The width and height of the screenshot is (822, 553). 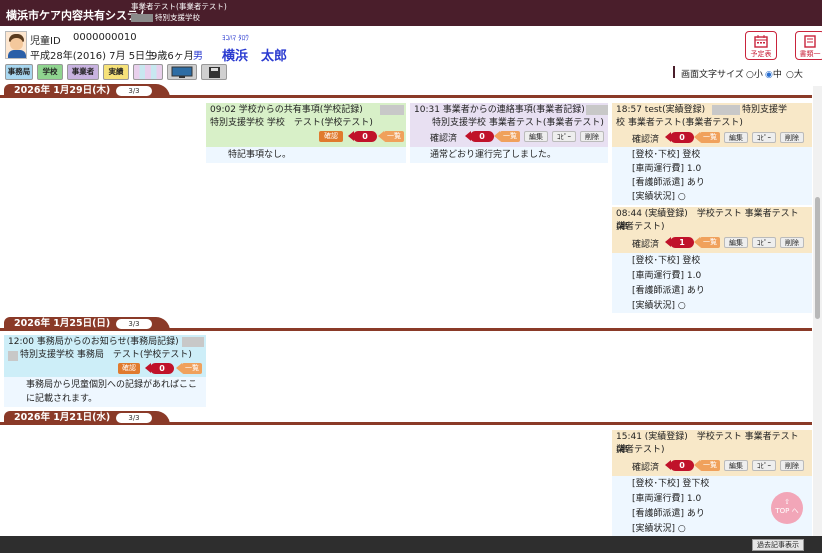 What do you see at coordinates (661, 110) in the screenshot?
I see `record-title: 18:57 test(実績登録)` at bounding box center [661, 110].